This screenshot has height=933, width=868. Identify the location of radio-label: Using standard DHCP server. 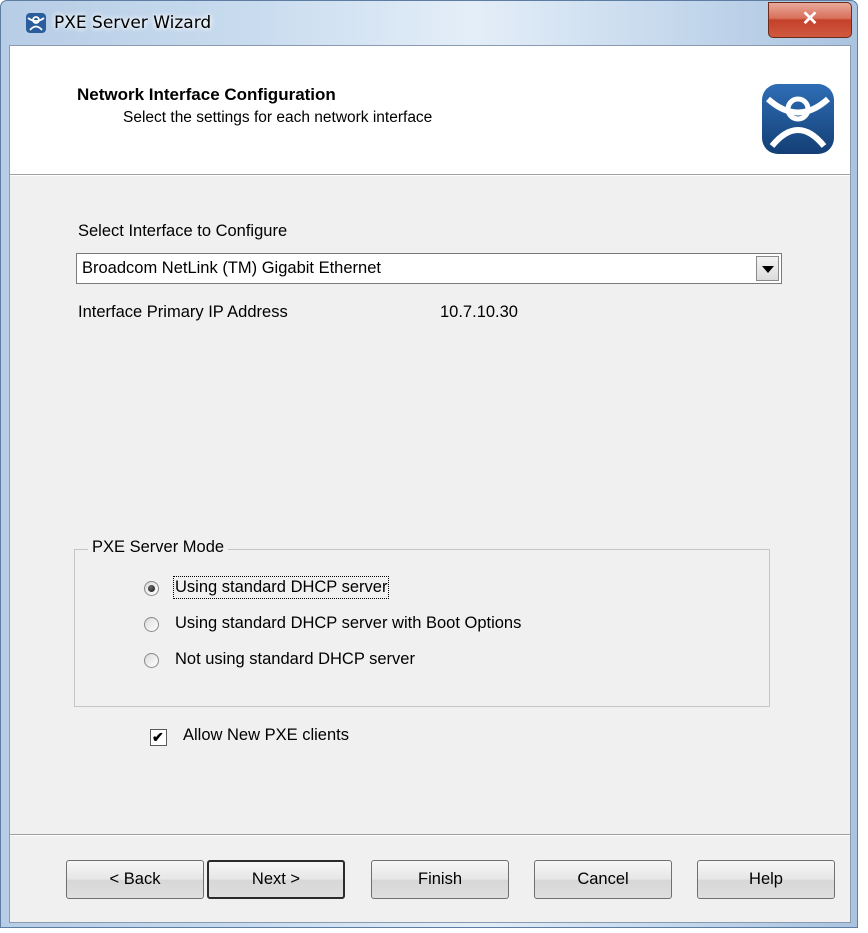
(281, 587).